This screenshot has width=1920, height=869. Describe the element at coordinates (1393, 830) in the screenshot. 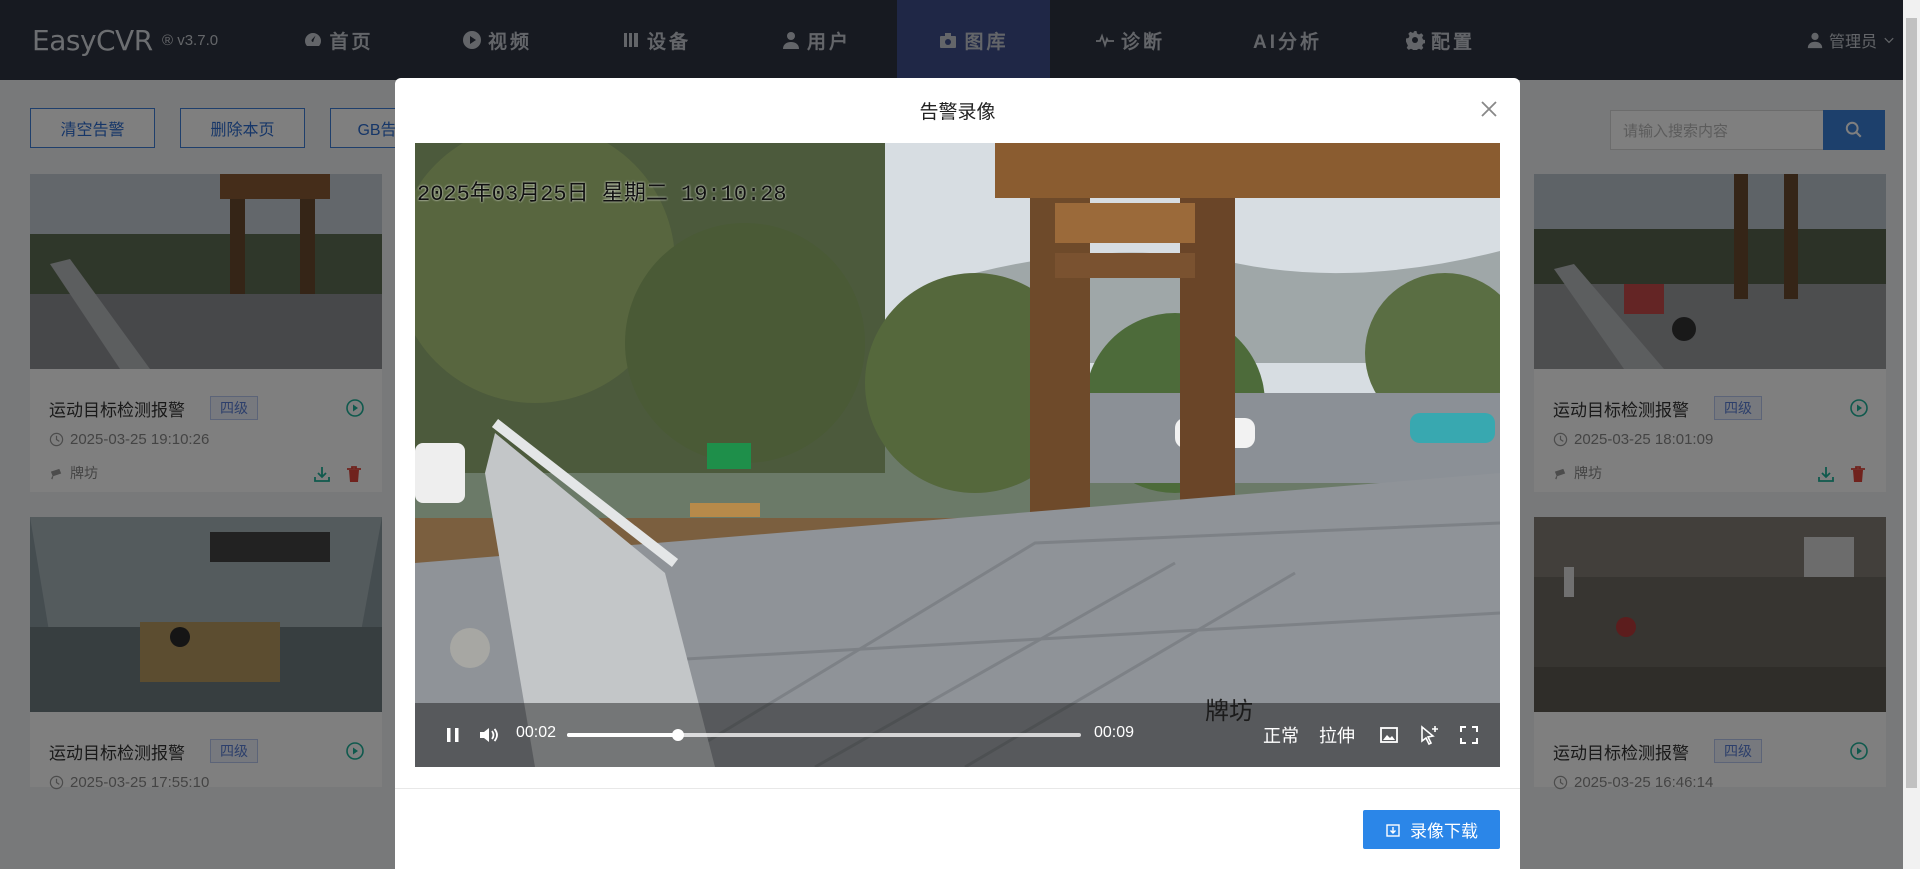

I see `export-icon` at that location.